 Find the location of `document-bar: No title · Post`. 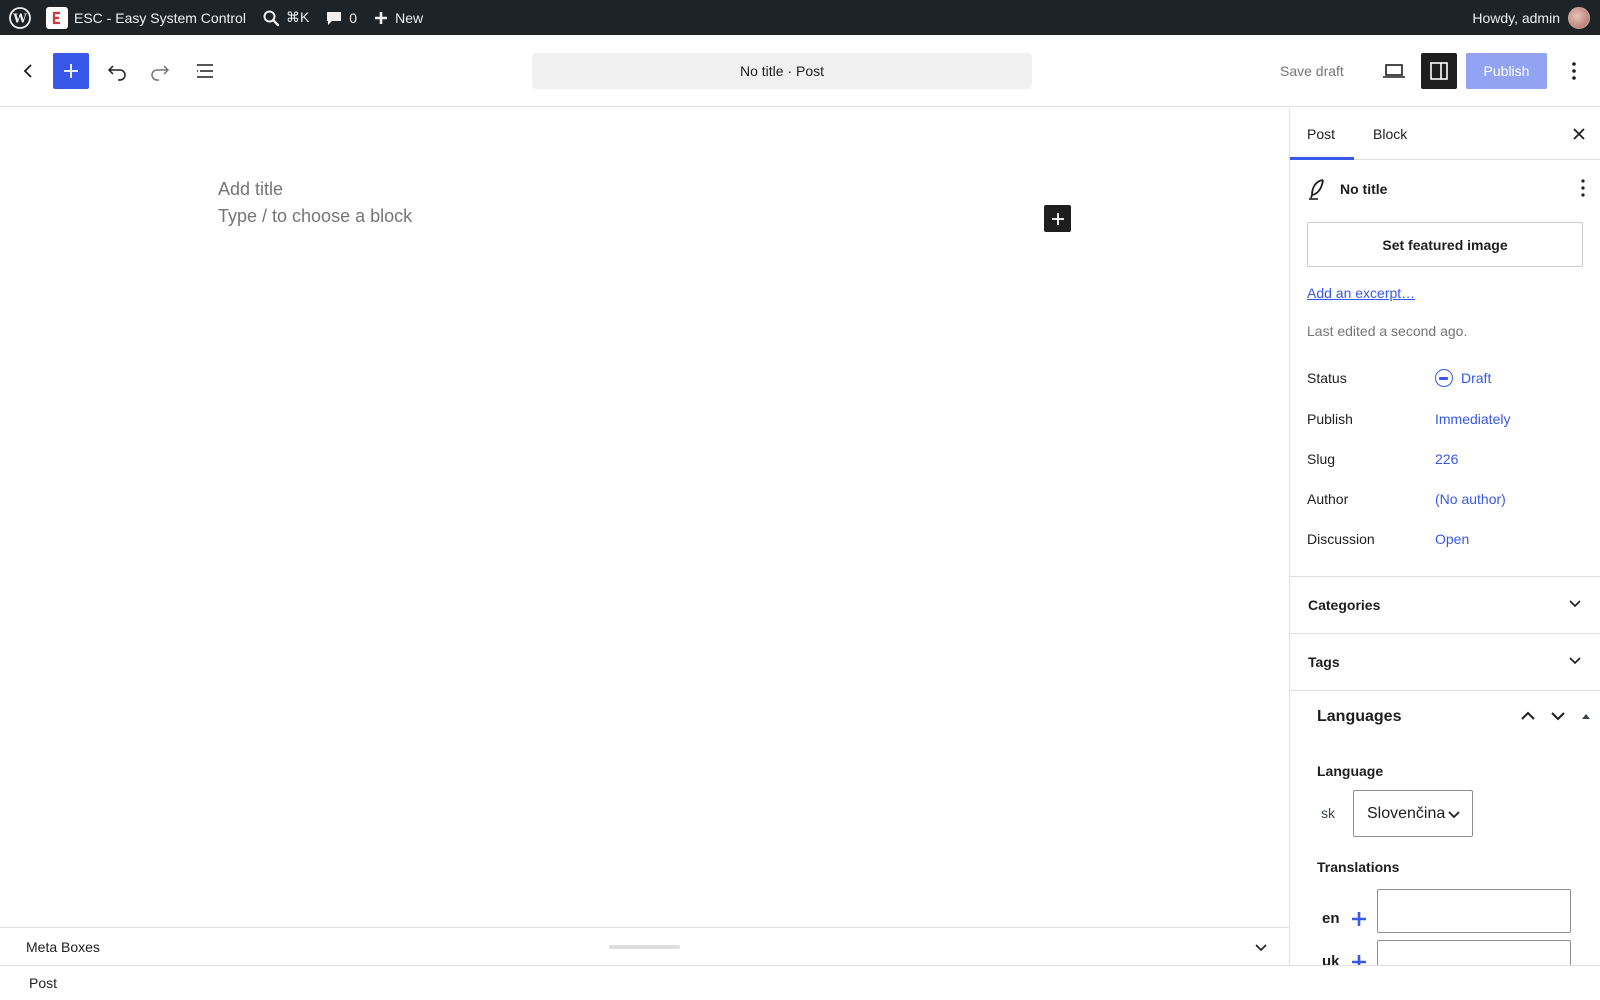

document-bar: No title · Post is located at coordinates (782, 71).